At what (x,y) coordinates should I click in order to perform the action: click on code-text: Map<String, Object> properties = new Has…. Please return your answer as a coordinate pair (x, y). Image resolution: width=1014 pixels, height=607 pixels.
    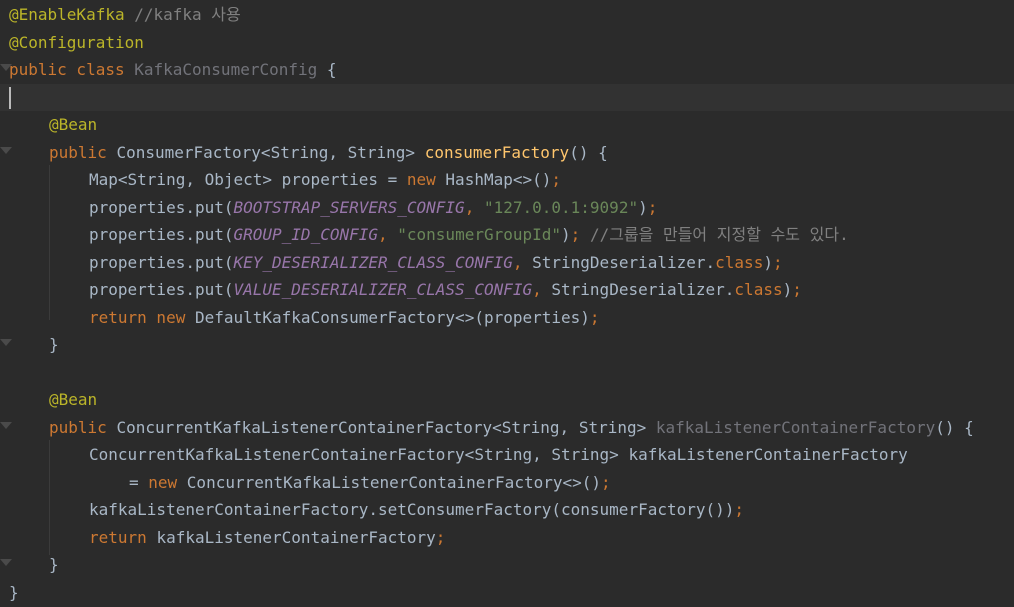
    Looking at the image, I should click on (325, 180).